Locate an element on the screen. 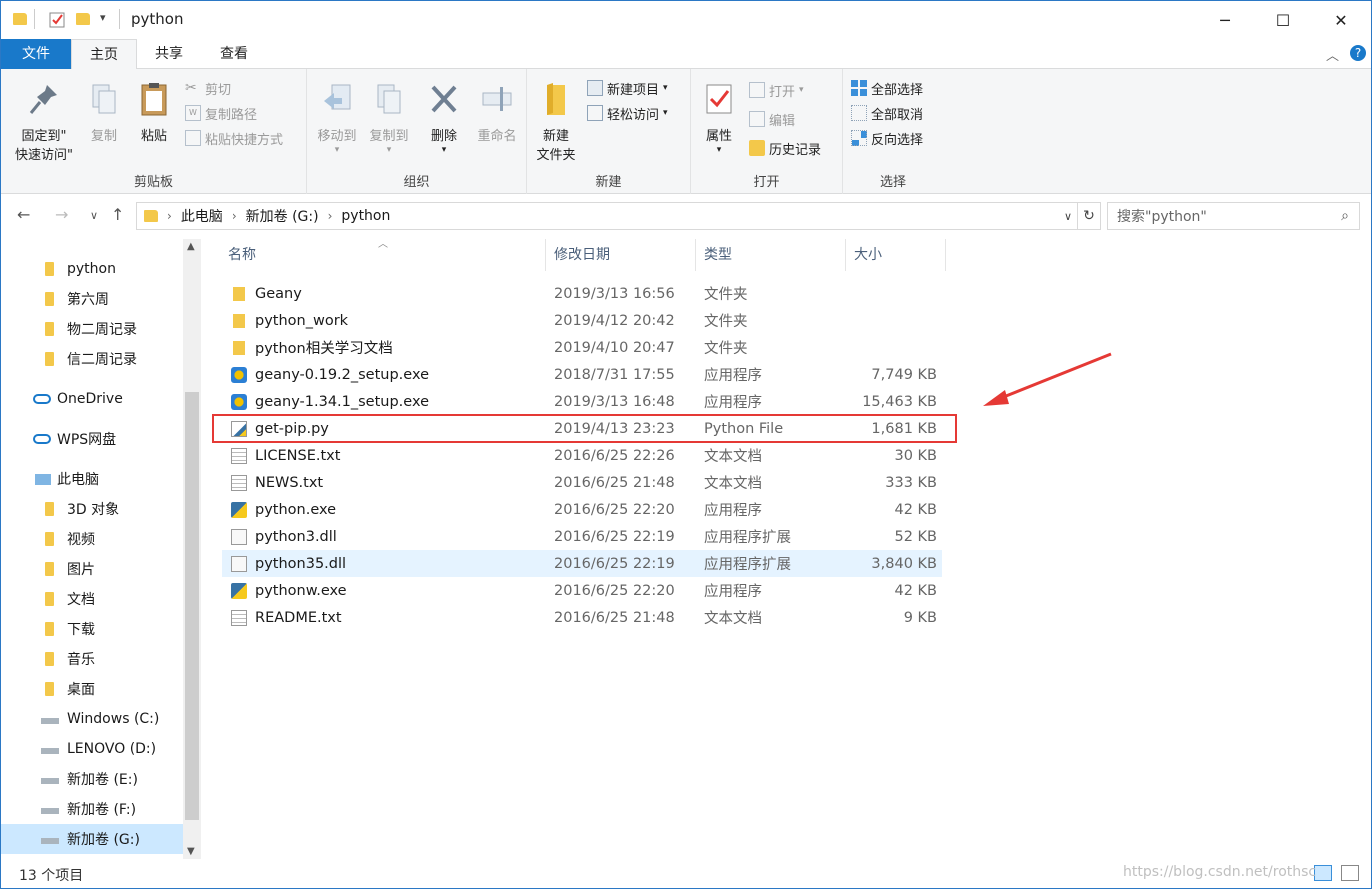 The image size is (1372, 889). nav-item: 下载 is located at coordinates (92, 629).